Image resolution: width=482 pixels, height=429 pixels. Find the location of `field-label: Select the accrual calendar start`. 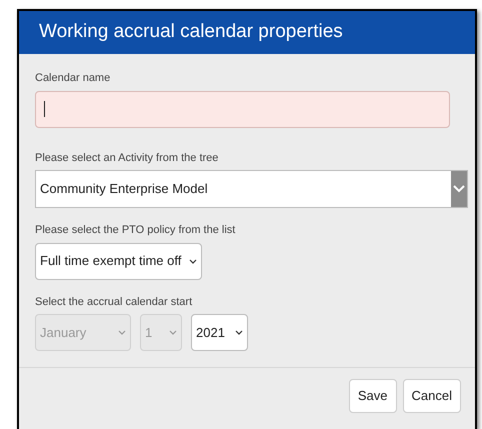

field-label: Select the accrual calendar start is located at coordinates (114, 302).